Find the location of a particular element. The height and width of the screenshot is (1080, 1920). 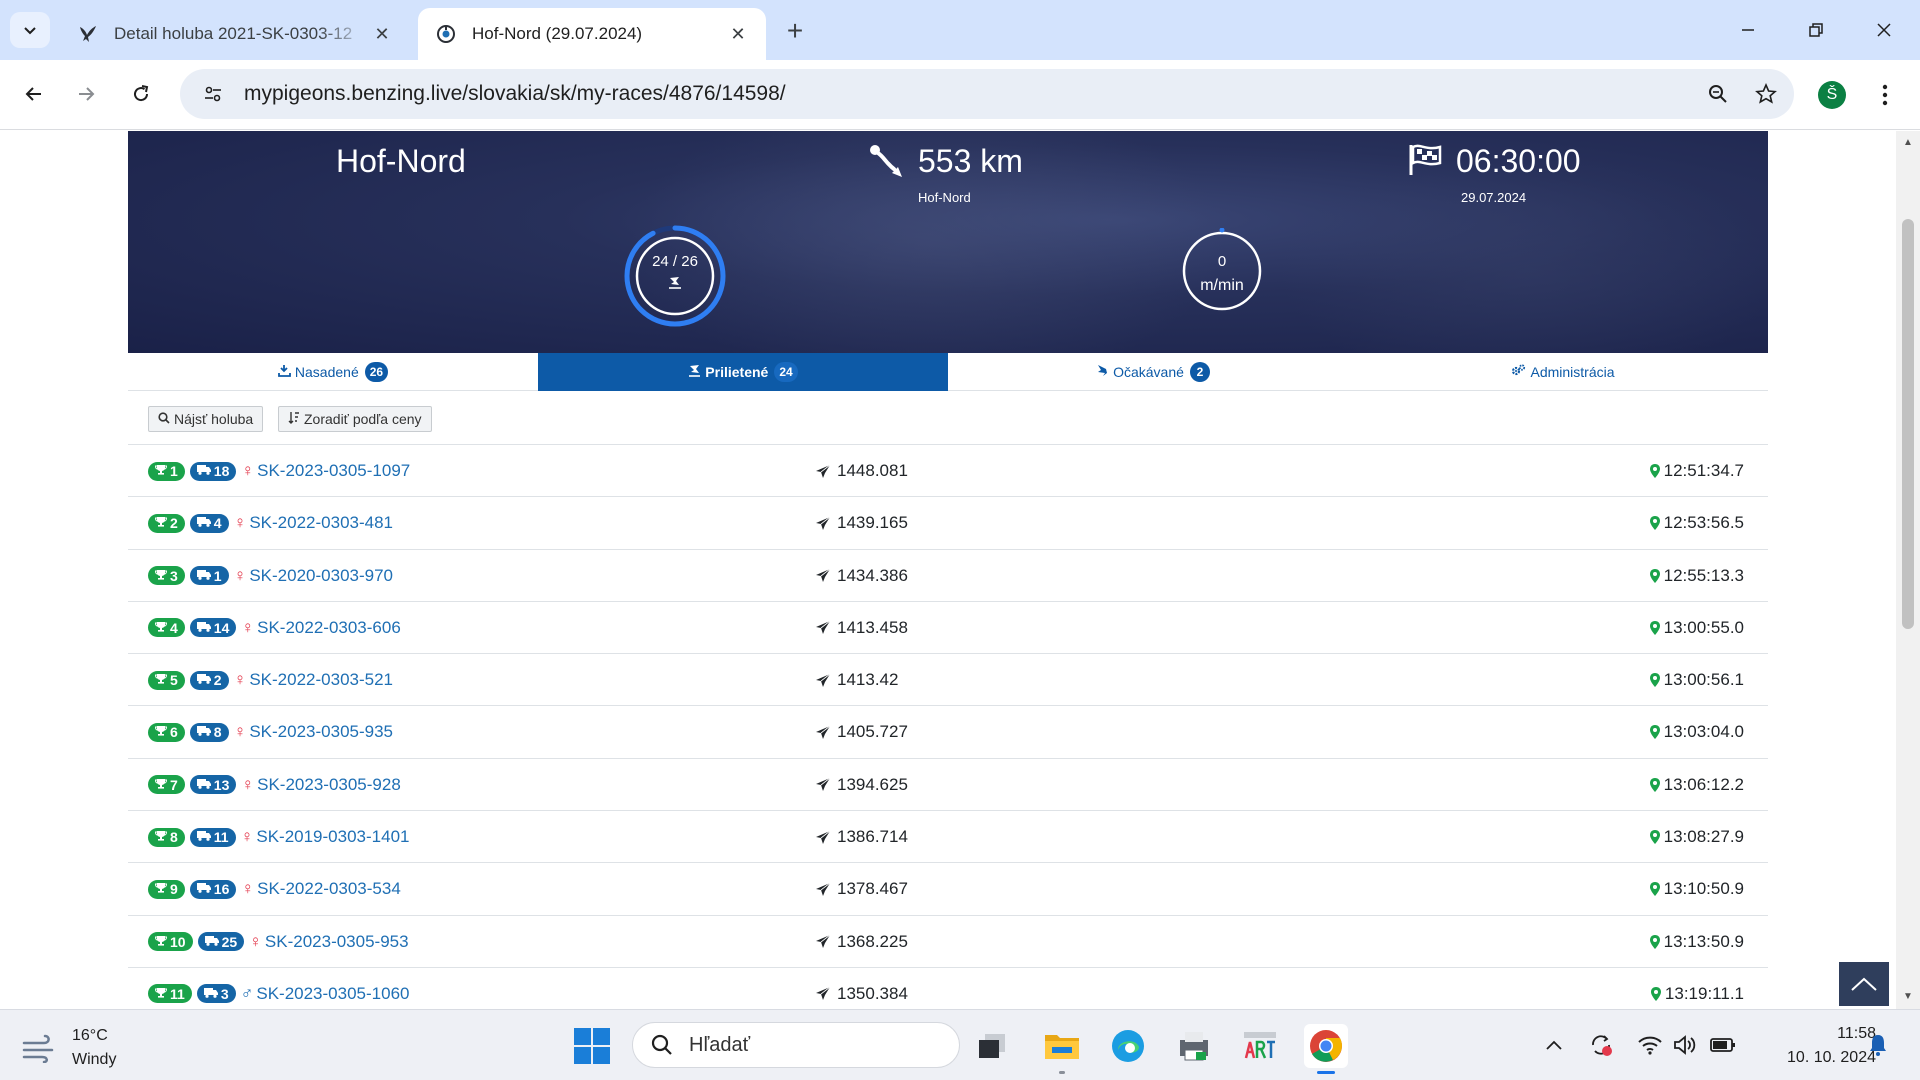

paper-plane-icon is located at coordinates (823, 732).